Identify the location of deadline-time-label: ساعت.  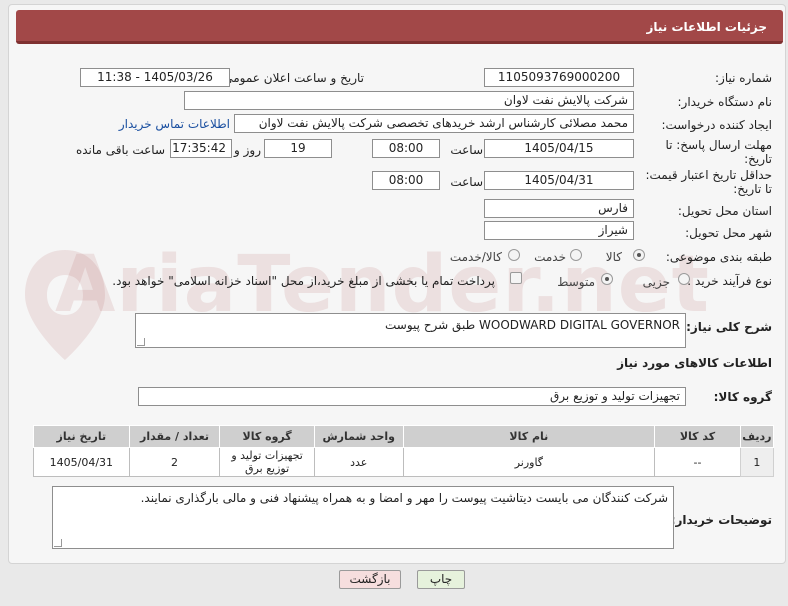
(466, 150).